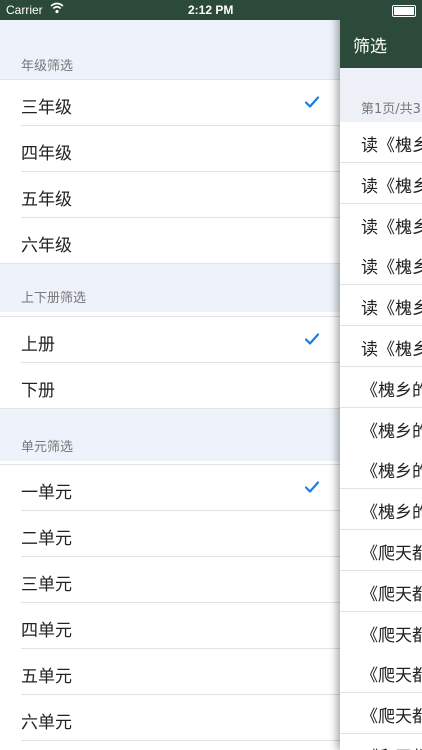  Describe the element at coordinates (46, 108) in the screenshot. I see `option-label: 三年级` at that location.